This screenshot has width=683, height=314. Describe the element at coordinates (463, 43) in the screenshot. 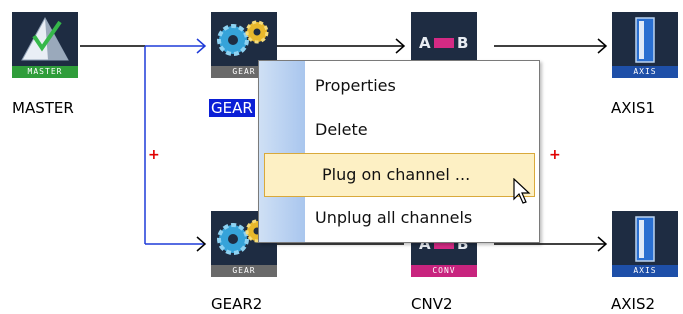

I see `conv1-badge-b: B` at that location.